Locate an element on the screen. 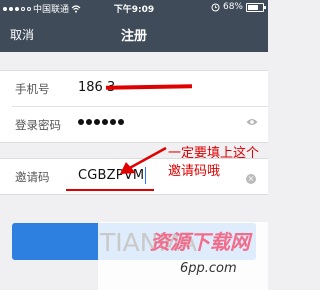 The width and height of the screenshot is (320, 290). status-right: 68% is located at coordinates (238, 7).